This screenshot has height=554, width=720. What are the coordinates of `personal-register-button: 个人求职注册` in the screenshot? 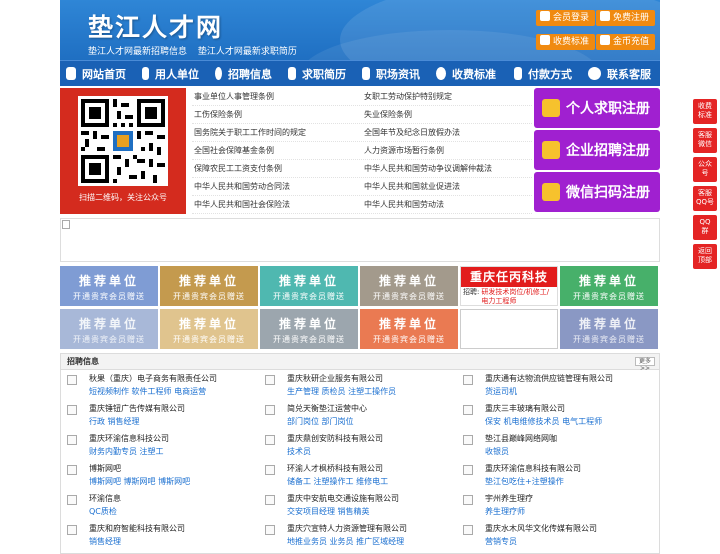 It's located at (597, 108).